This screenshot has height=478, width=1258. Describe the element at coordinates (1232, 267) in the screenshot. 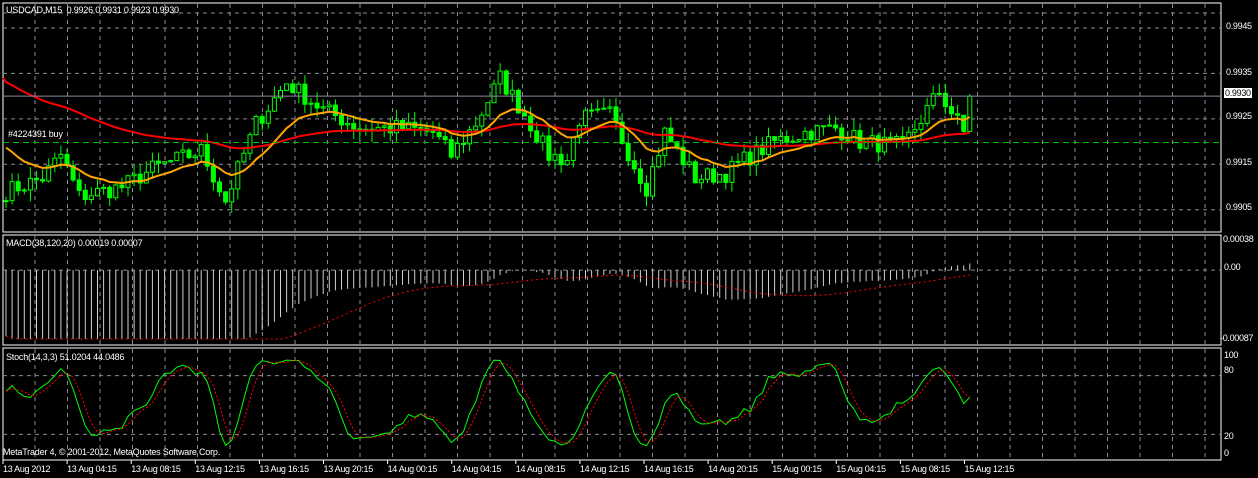

I see `macd-tick: 0.00` at that location.